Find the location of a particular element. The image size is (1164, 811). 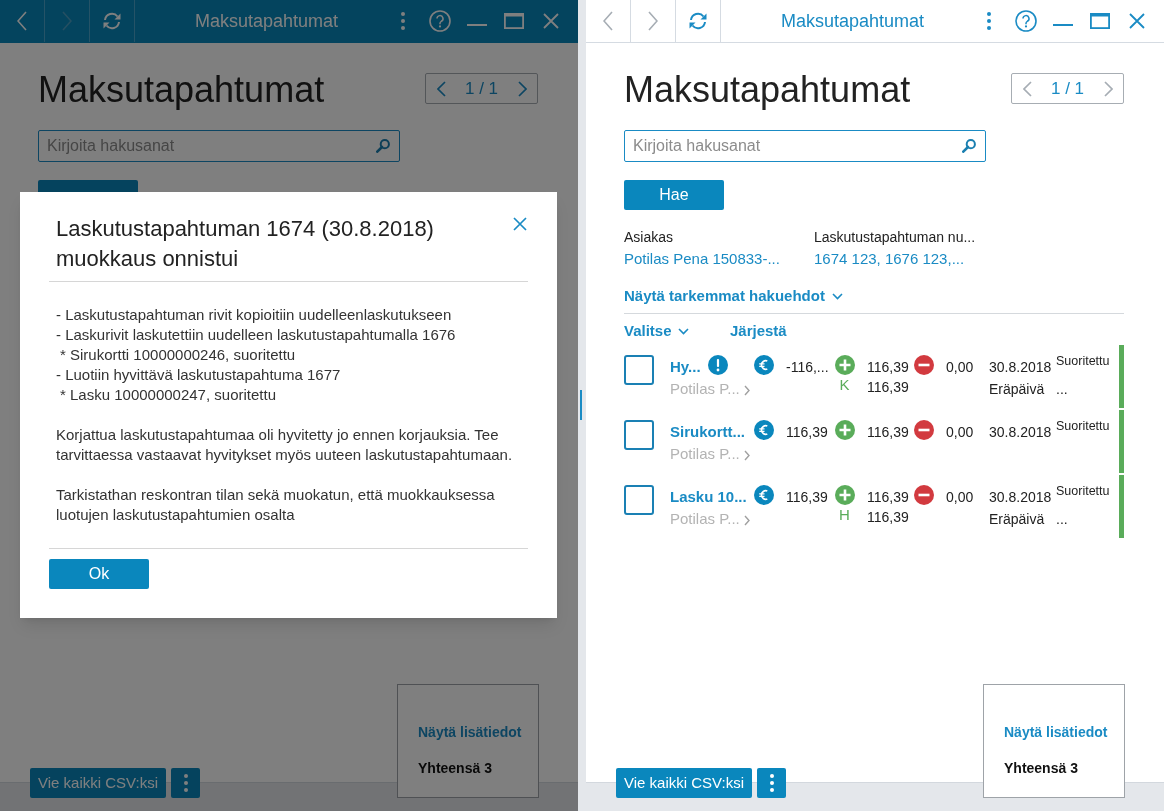

filter-label: Asiakas is located at coordinates (649, 237).